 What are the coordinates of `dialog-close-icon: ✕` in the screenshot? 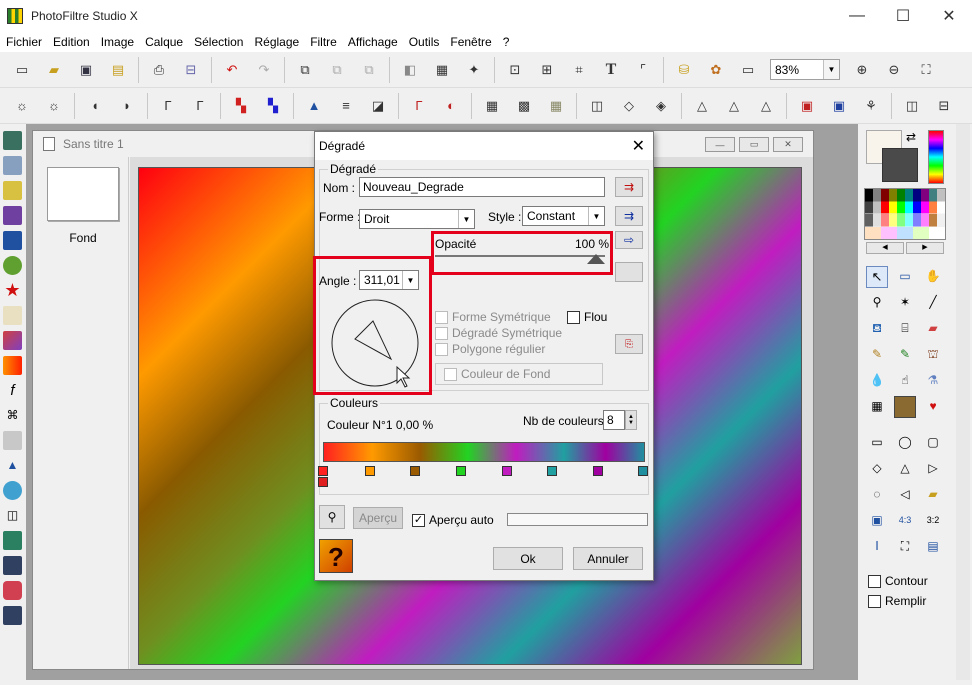 It's located at (638, 146).